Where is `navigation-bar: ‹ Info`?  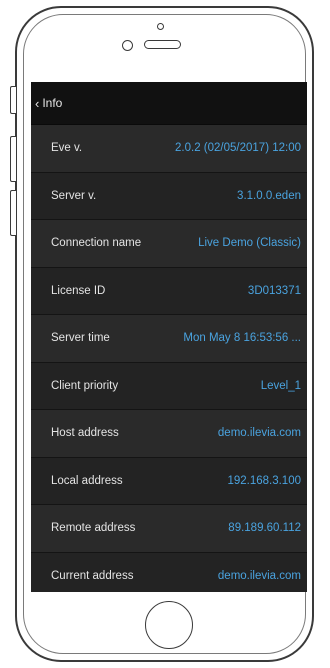
navigation-bar: ‹ Info is located at coordinates (169, 103).